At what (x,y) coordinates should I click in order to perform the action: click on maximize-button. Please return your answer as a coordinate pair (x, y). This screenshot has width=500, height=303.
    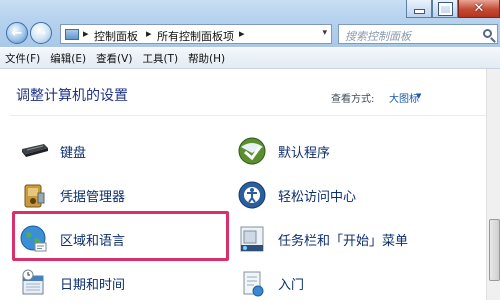
    Looking at the image, I should click on (445, 9).